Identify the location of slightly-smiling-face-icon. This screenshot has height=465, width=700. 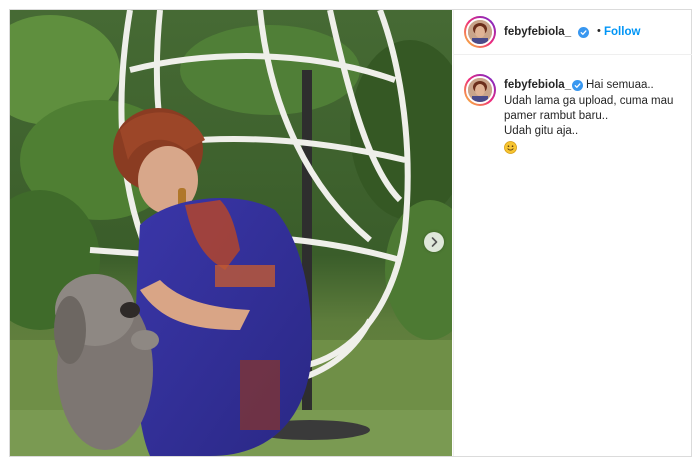
(510, 147).